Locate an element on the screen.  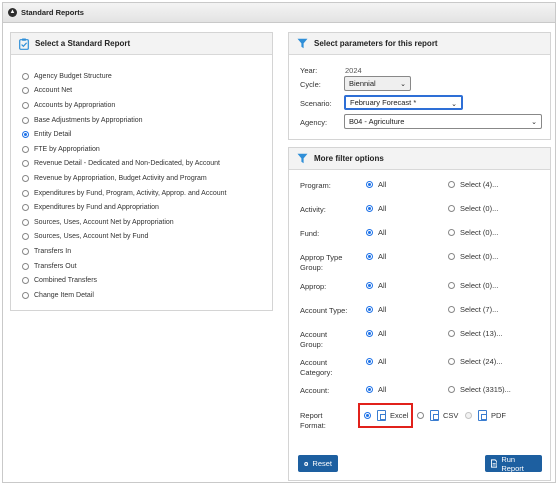
filter-row-label: Account: is located at coordinates (315, 390).